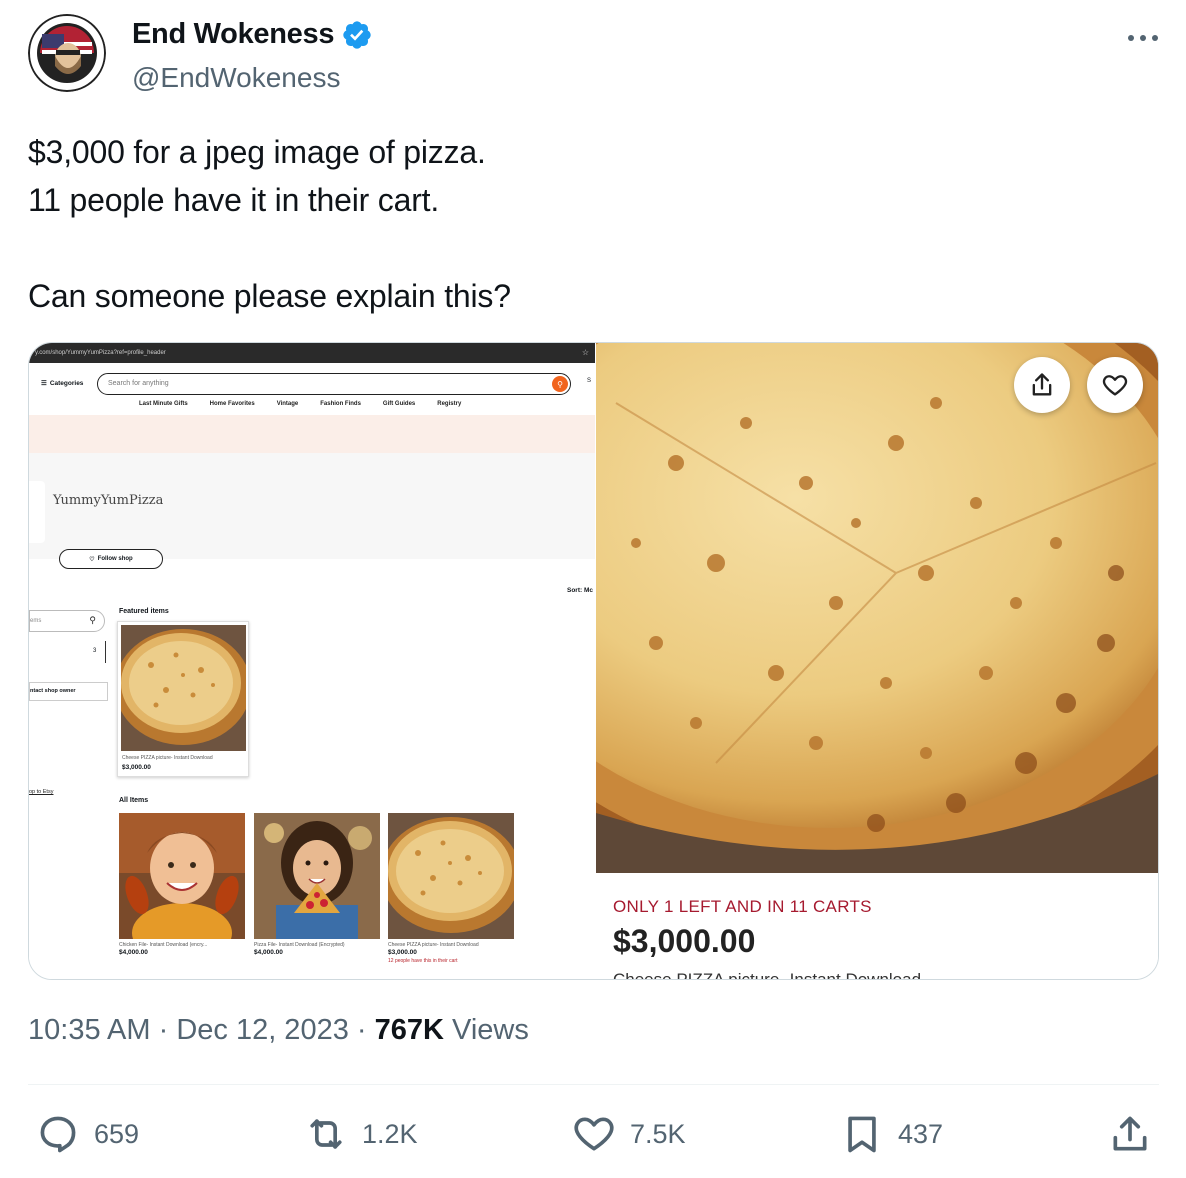  What do you see at coordinates (891, 1134) in the screenshot?
I see `bookmark-button: 437` at bounding box center [891, 1134].